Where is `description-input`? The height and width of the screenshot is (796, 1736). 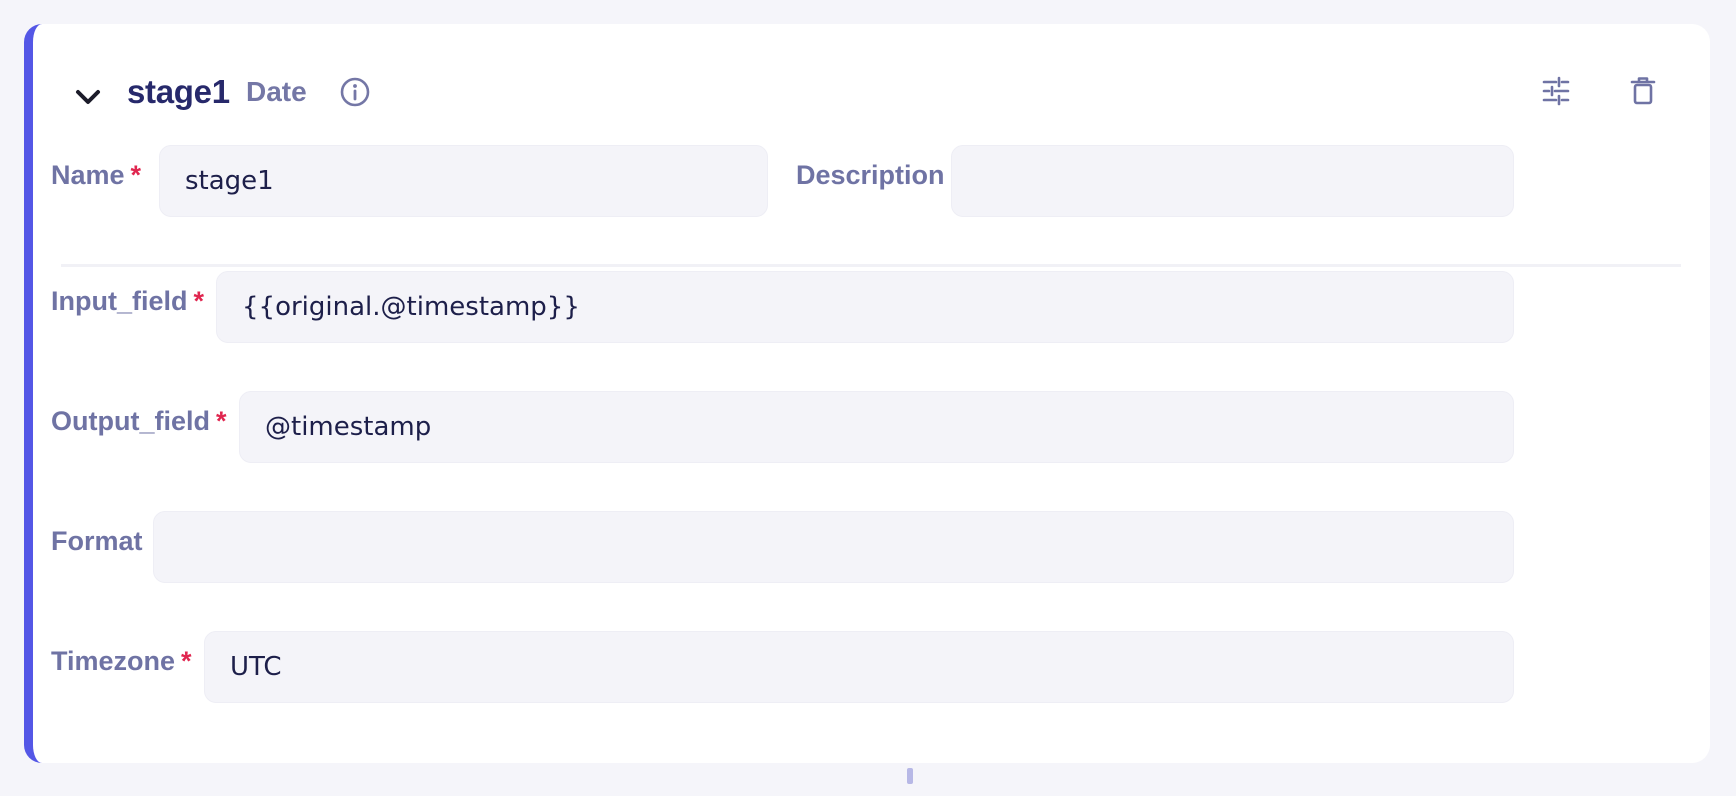
description-input is located at coordinates (1232, 181).